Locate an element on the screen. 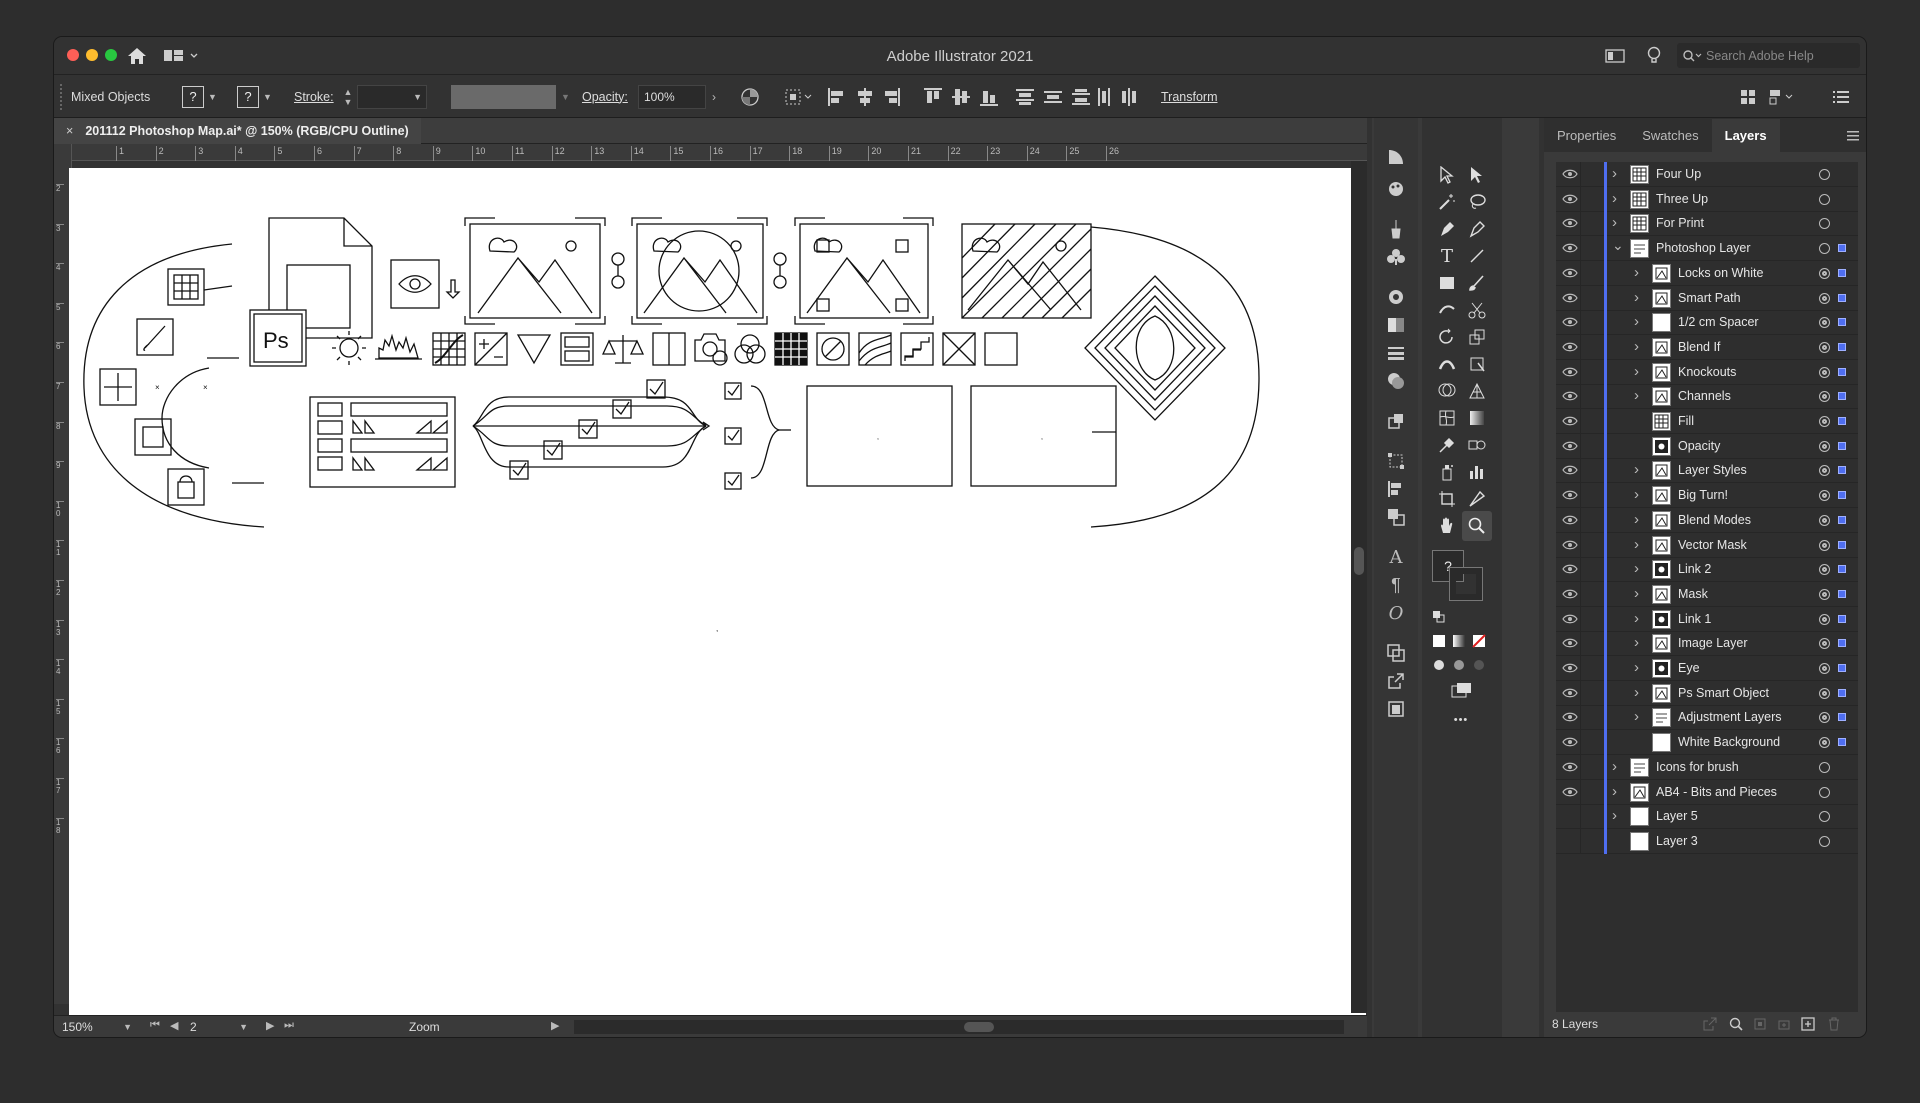 The image size is (1920, 1103). artboard-tool-icon is located at coordinates (1447, 499).